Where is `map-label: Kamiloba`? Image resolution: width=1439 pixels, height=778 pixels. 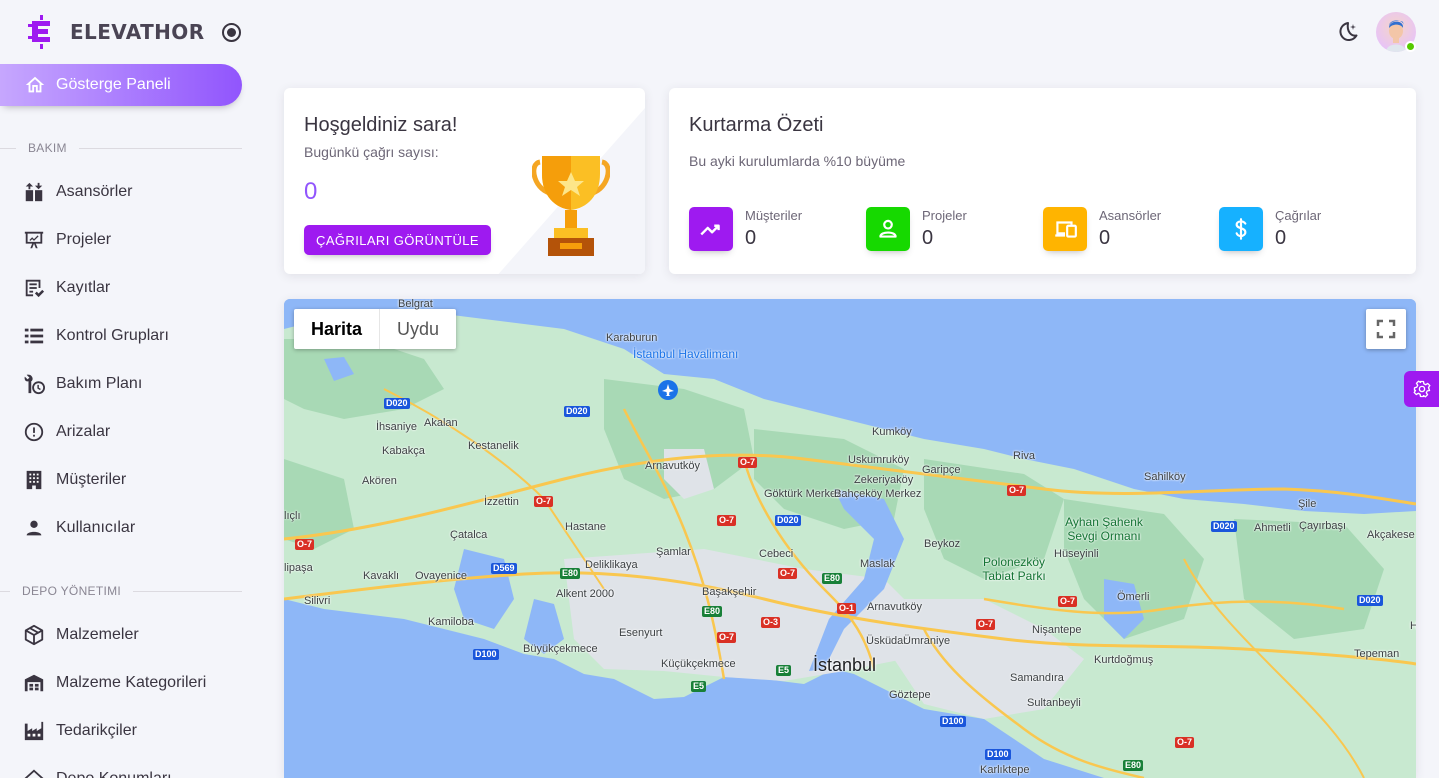
map-label: Kamiloba is located at coordinates (451, 622).